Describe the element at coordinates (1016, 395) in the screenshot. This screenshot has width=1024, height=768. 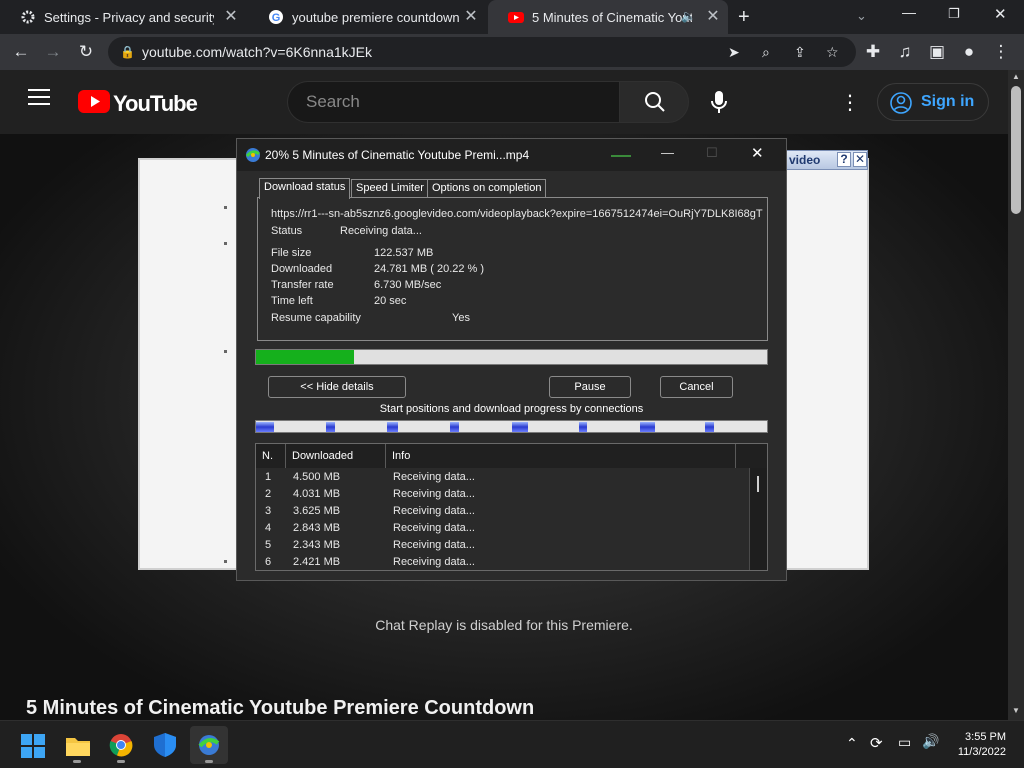
I see `page-scrollbar: ▲ ▼` at that location.